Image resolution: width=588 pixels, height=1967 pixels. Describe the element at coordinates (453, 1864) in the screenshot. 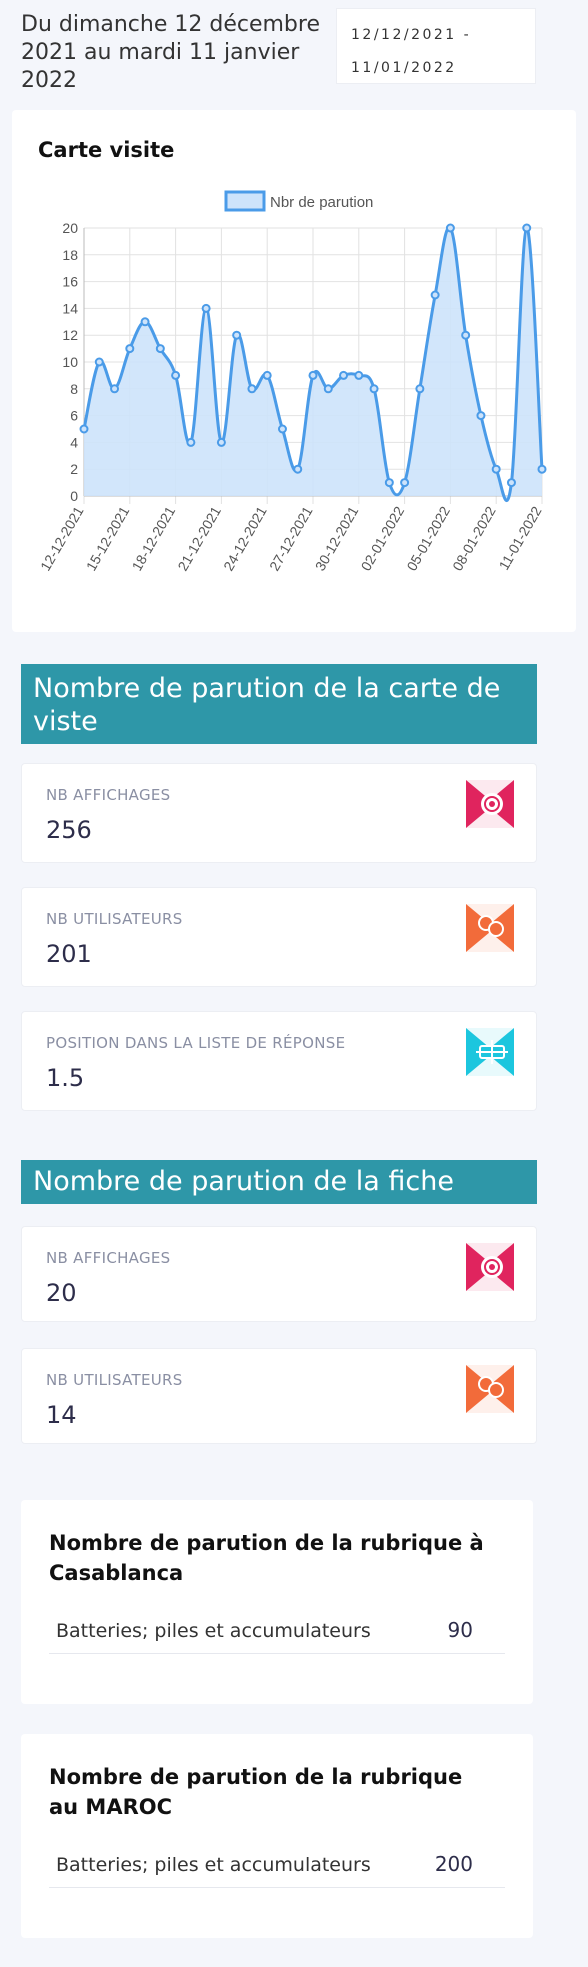

I see `rubrique-value: 200` at that location.